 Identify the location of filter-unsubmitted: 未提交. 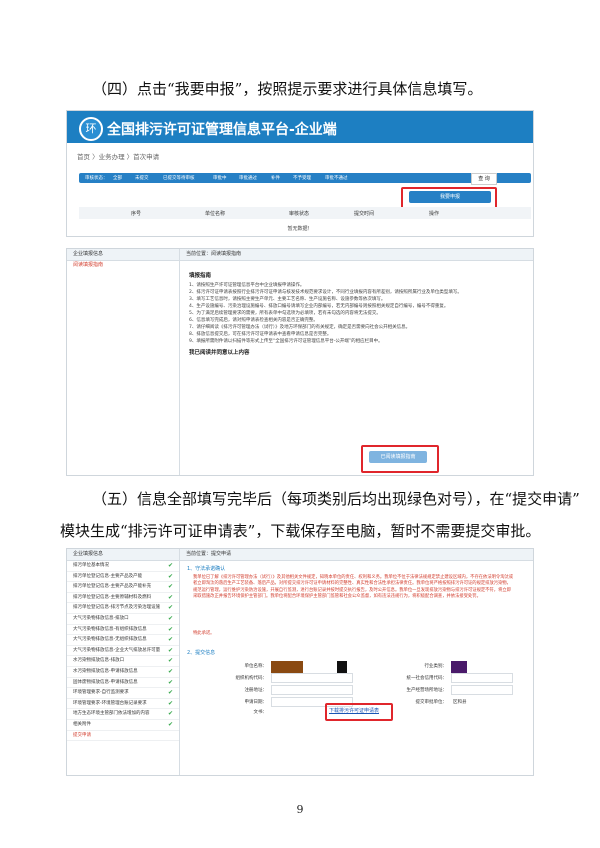
(142, 178).